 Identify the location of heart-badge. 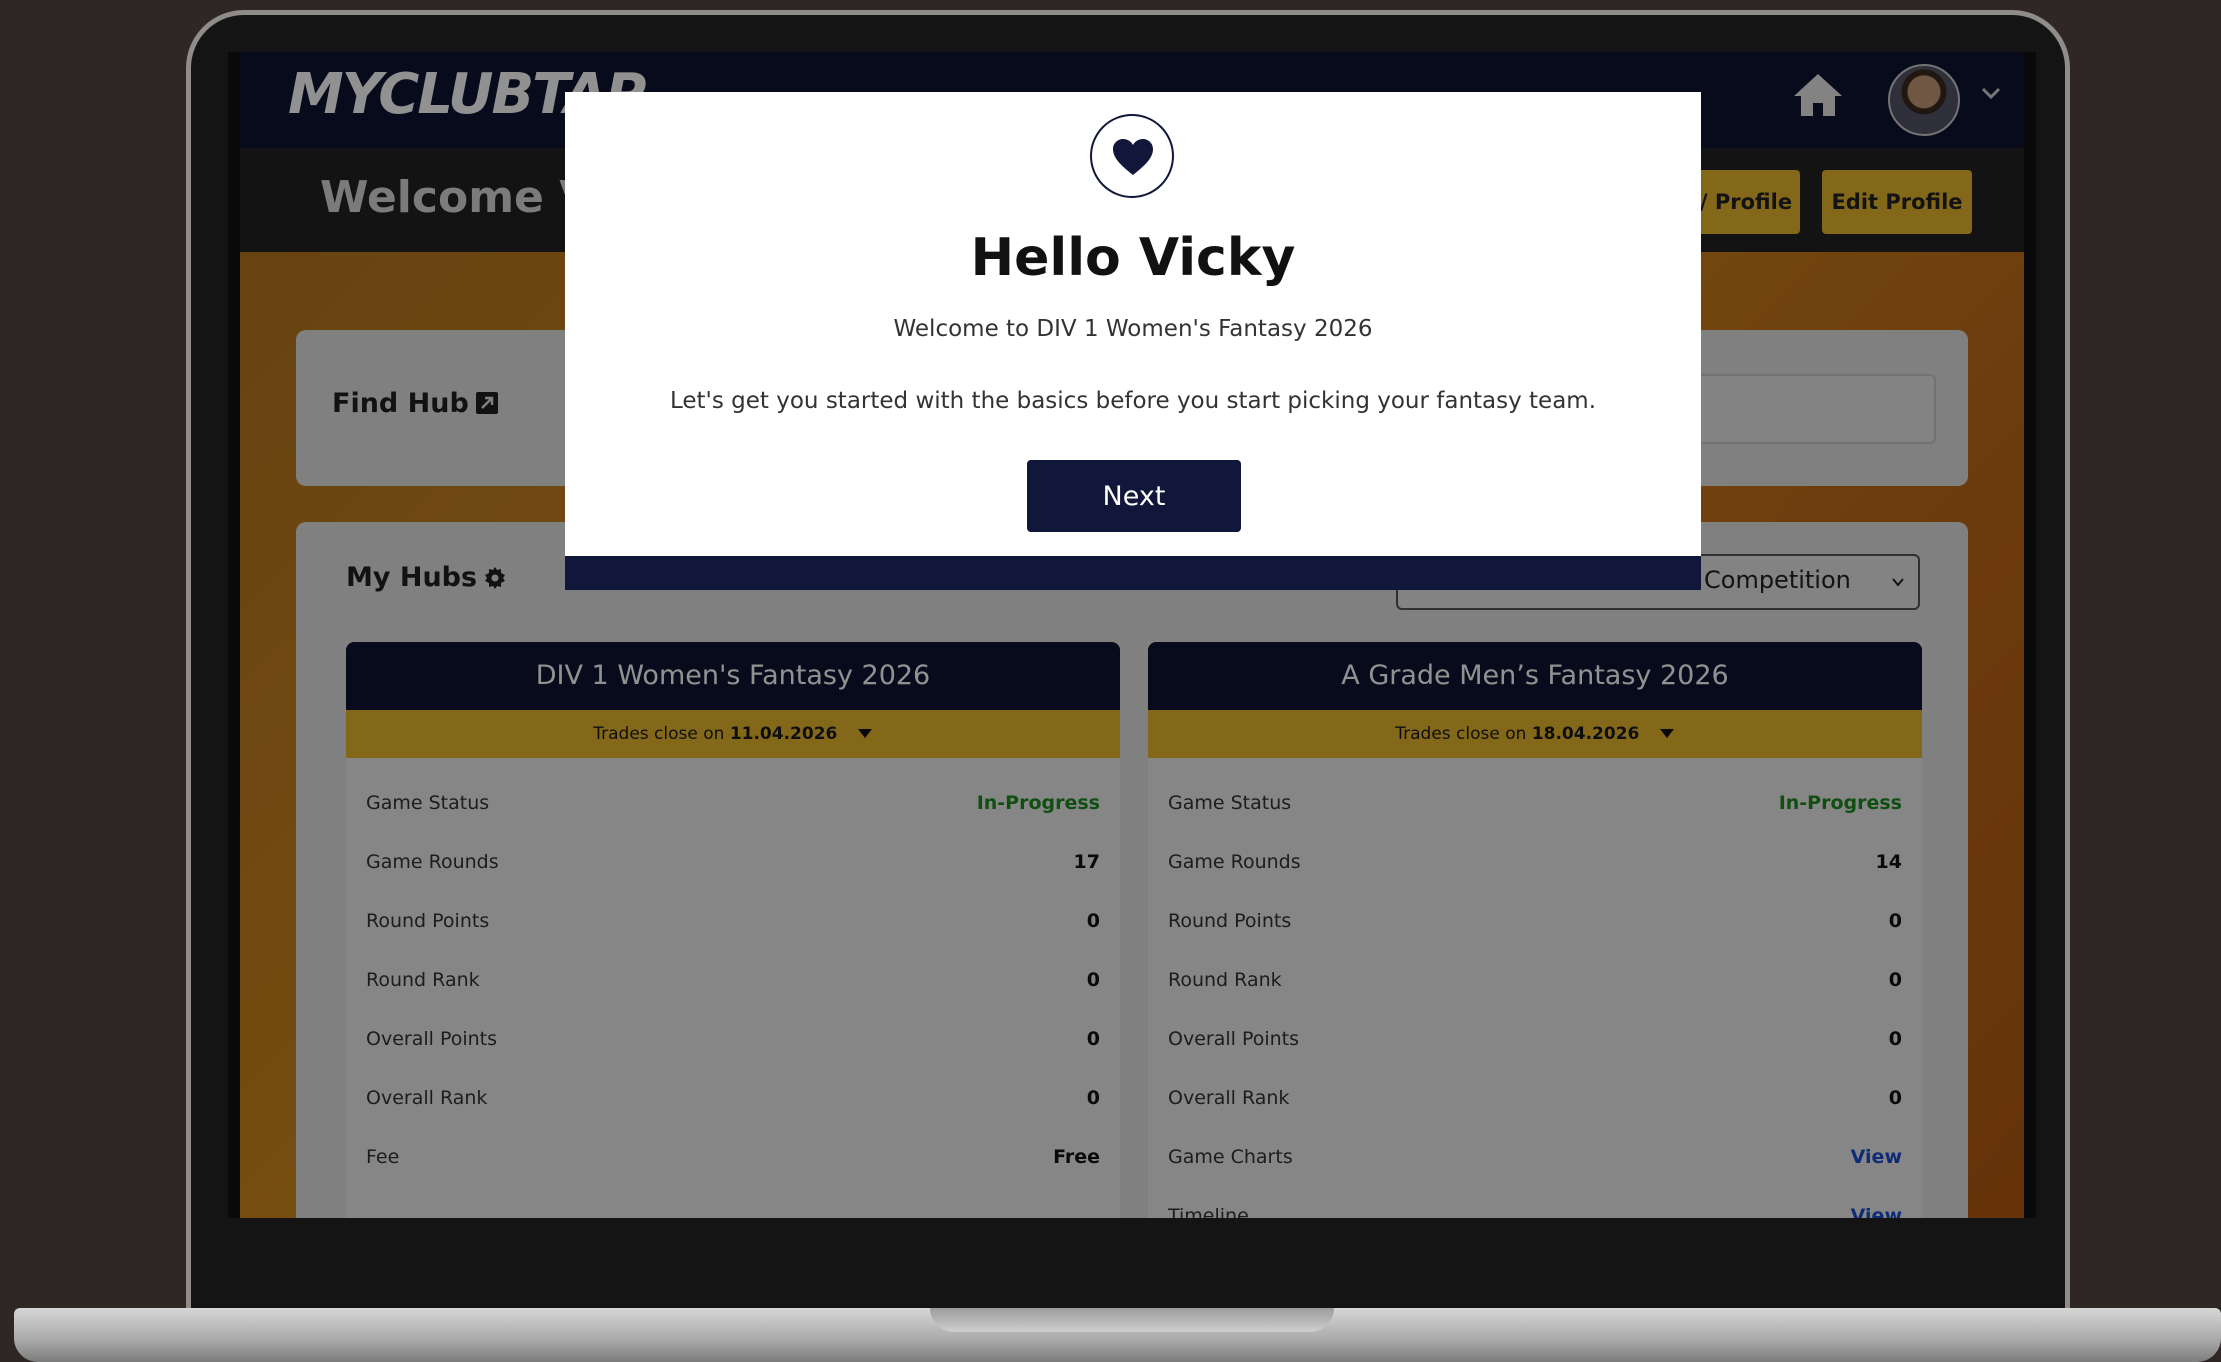
(1132, 156).